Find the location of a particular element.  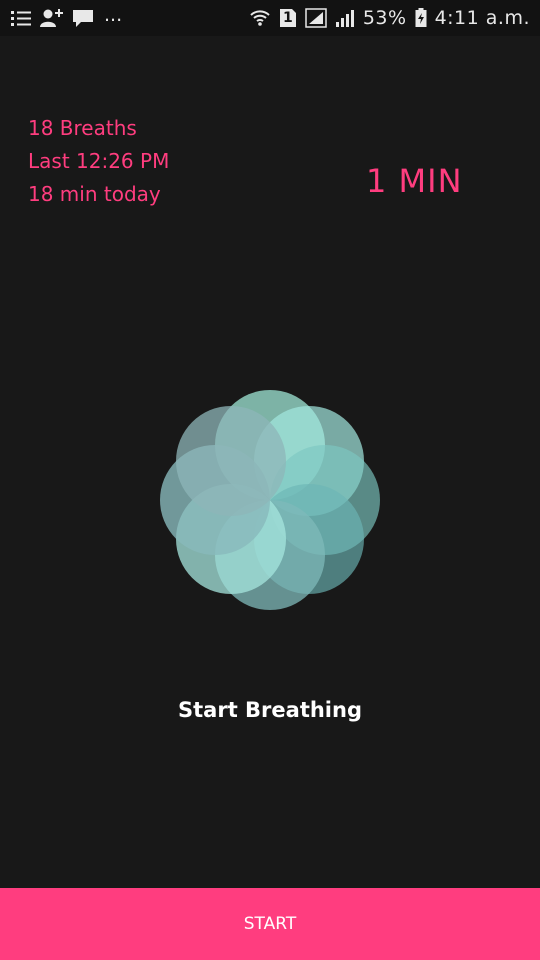

chat-icon is located at coordinates (83, 18).